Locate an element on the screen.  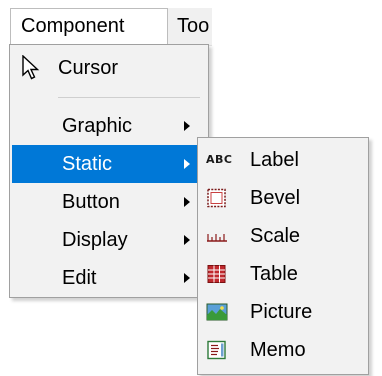
memo-icon is located at coordinates (216, 350).